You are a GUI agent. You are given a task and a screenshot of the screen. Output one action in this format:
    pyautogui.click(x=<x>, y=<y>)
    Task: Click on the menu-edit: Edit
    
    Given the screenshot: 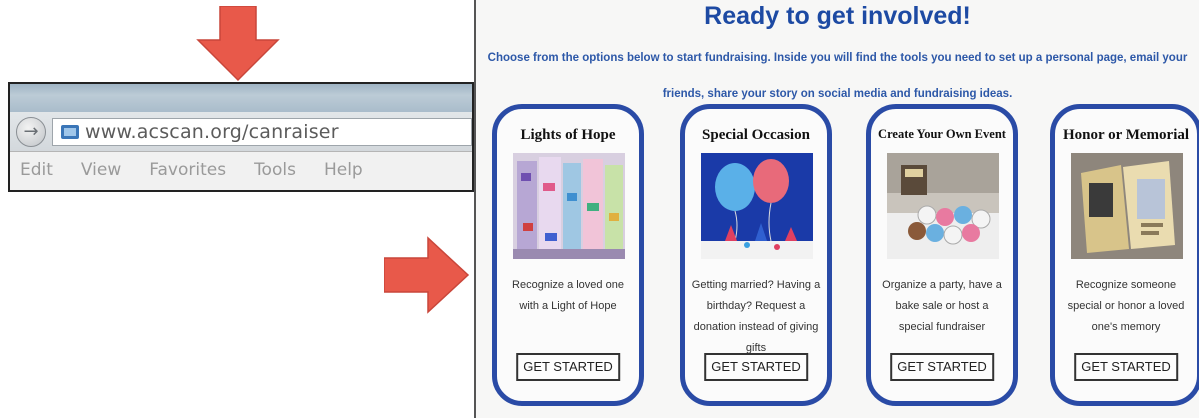 What is the action you would take?
    pyautogui.click(x=36, y=170)
    